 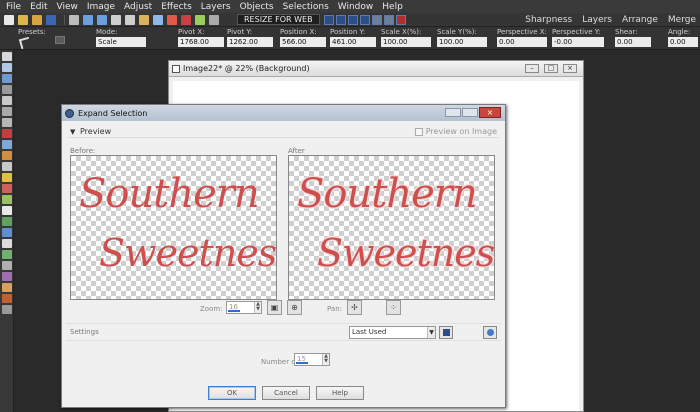 I want to click on cut-icon, so click(x=116, y=19).